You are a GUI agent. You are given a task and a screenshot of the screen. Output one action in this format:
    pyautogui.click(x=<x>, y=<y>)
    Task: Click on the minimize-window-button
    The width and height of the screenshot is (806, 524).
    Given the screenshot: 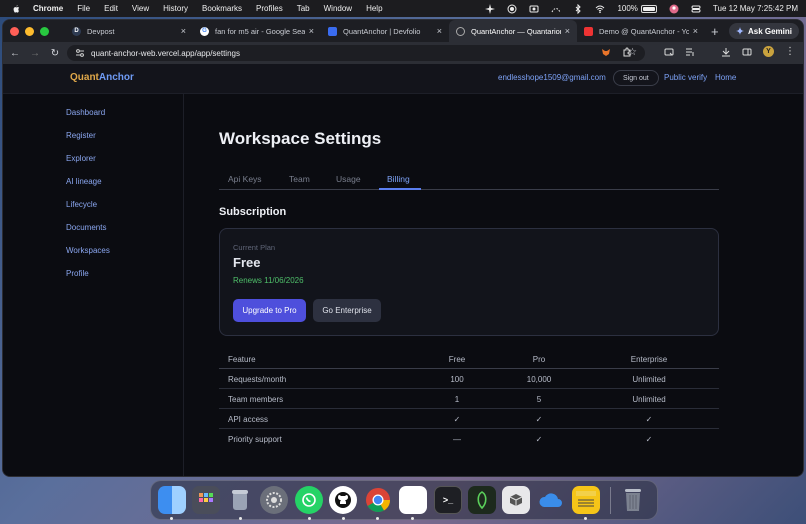 What is the action you would take?
    pyautogui.click(x=29, y=31)
    